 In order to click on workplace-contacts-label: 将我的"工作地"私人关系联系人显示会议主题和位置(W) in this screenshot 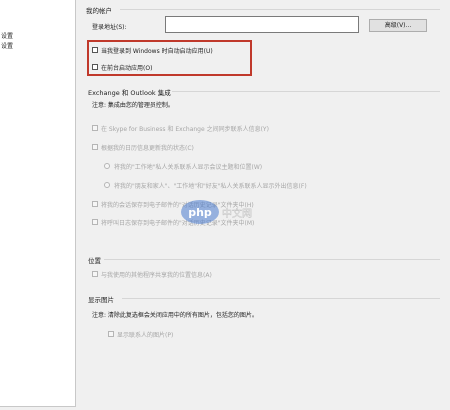, I will do `click(188, 167)`.